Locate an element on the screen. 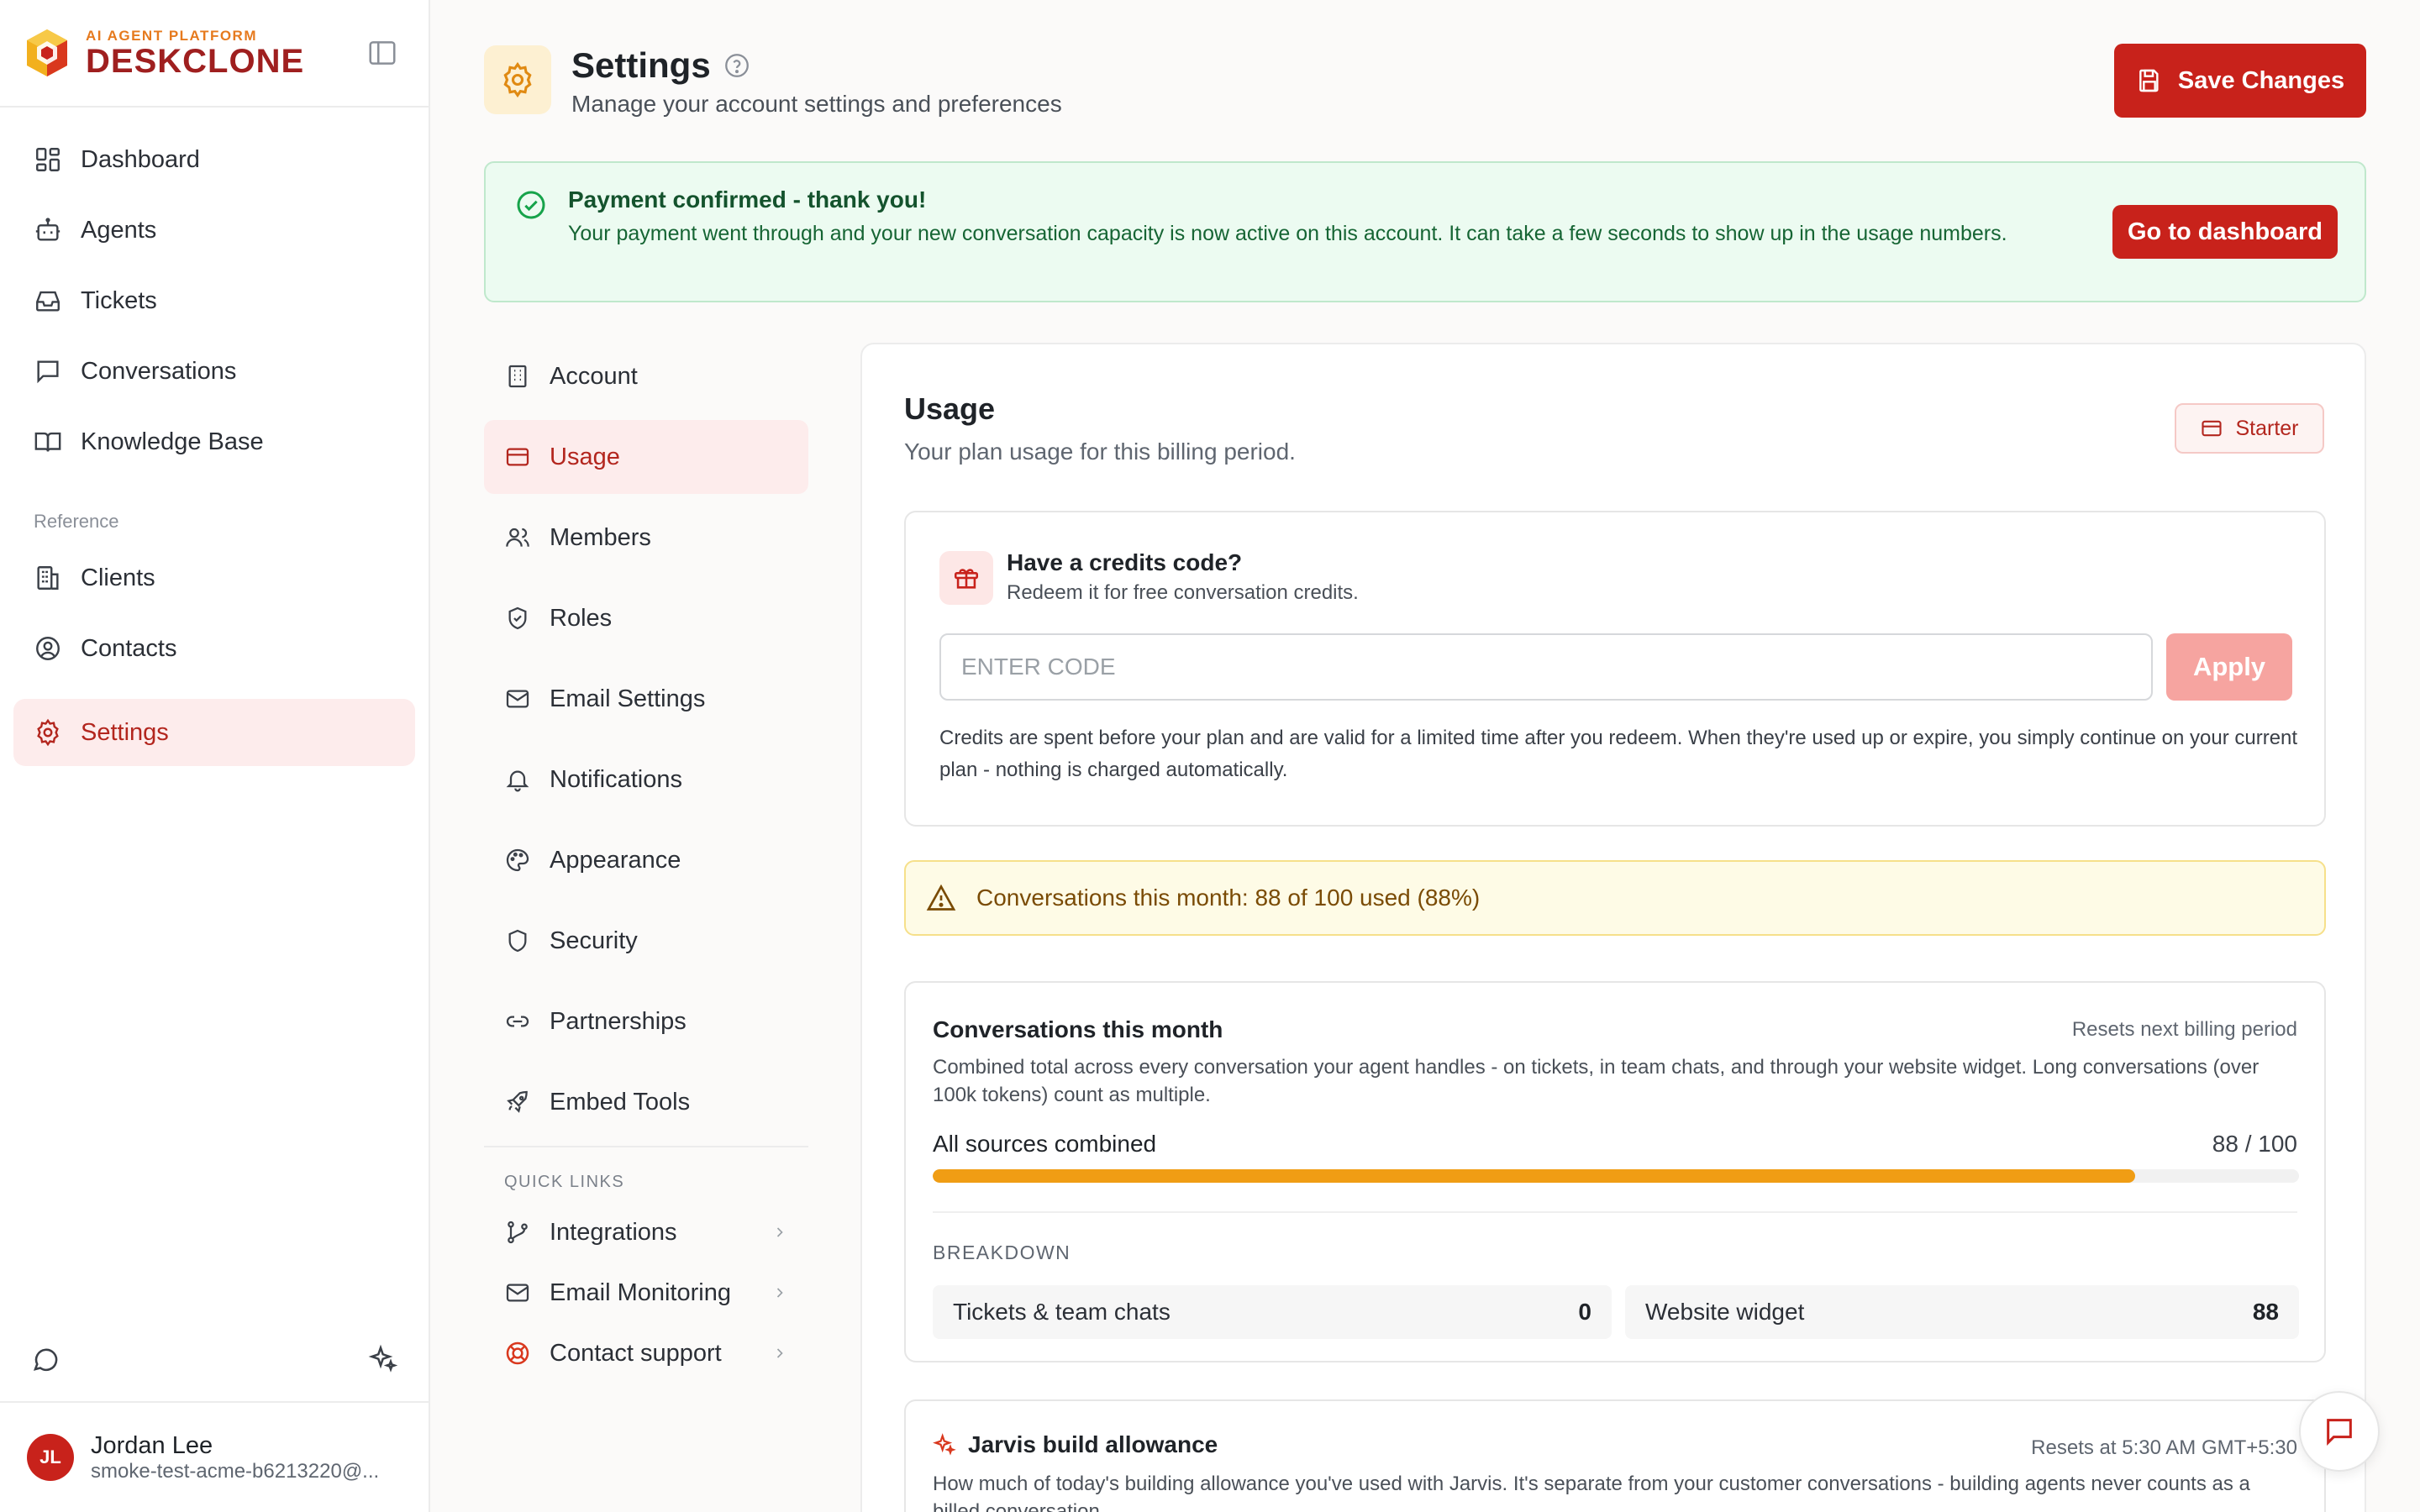  chat-icon is located at coordinates (2339, 1432).